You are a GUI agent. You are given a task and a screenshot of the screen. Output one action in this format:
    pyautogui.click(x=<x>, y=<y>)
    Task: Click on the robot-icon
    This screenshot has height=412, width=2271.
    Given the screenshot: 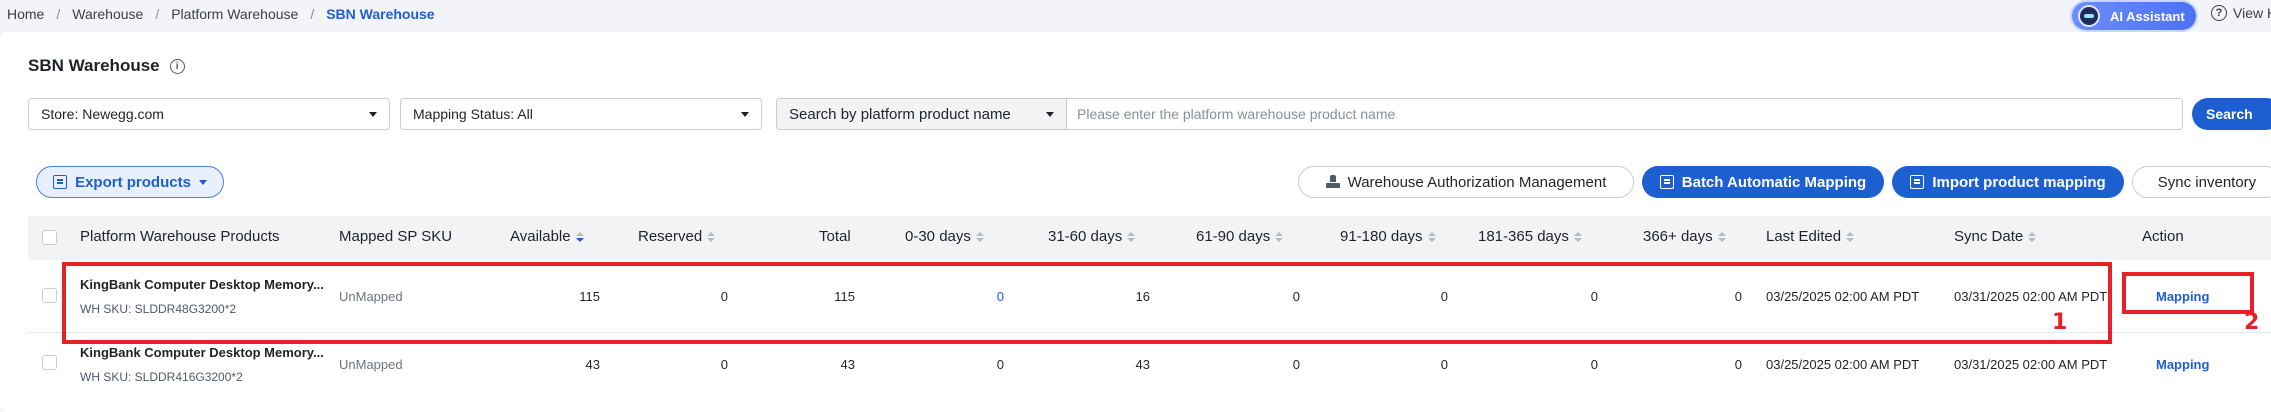 What is the action you would take?
    pyautogui.click(x=2089, y=16)
    